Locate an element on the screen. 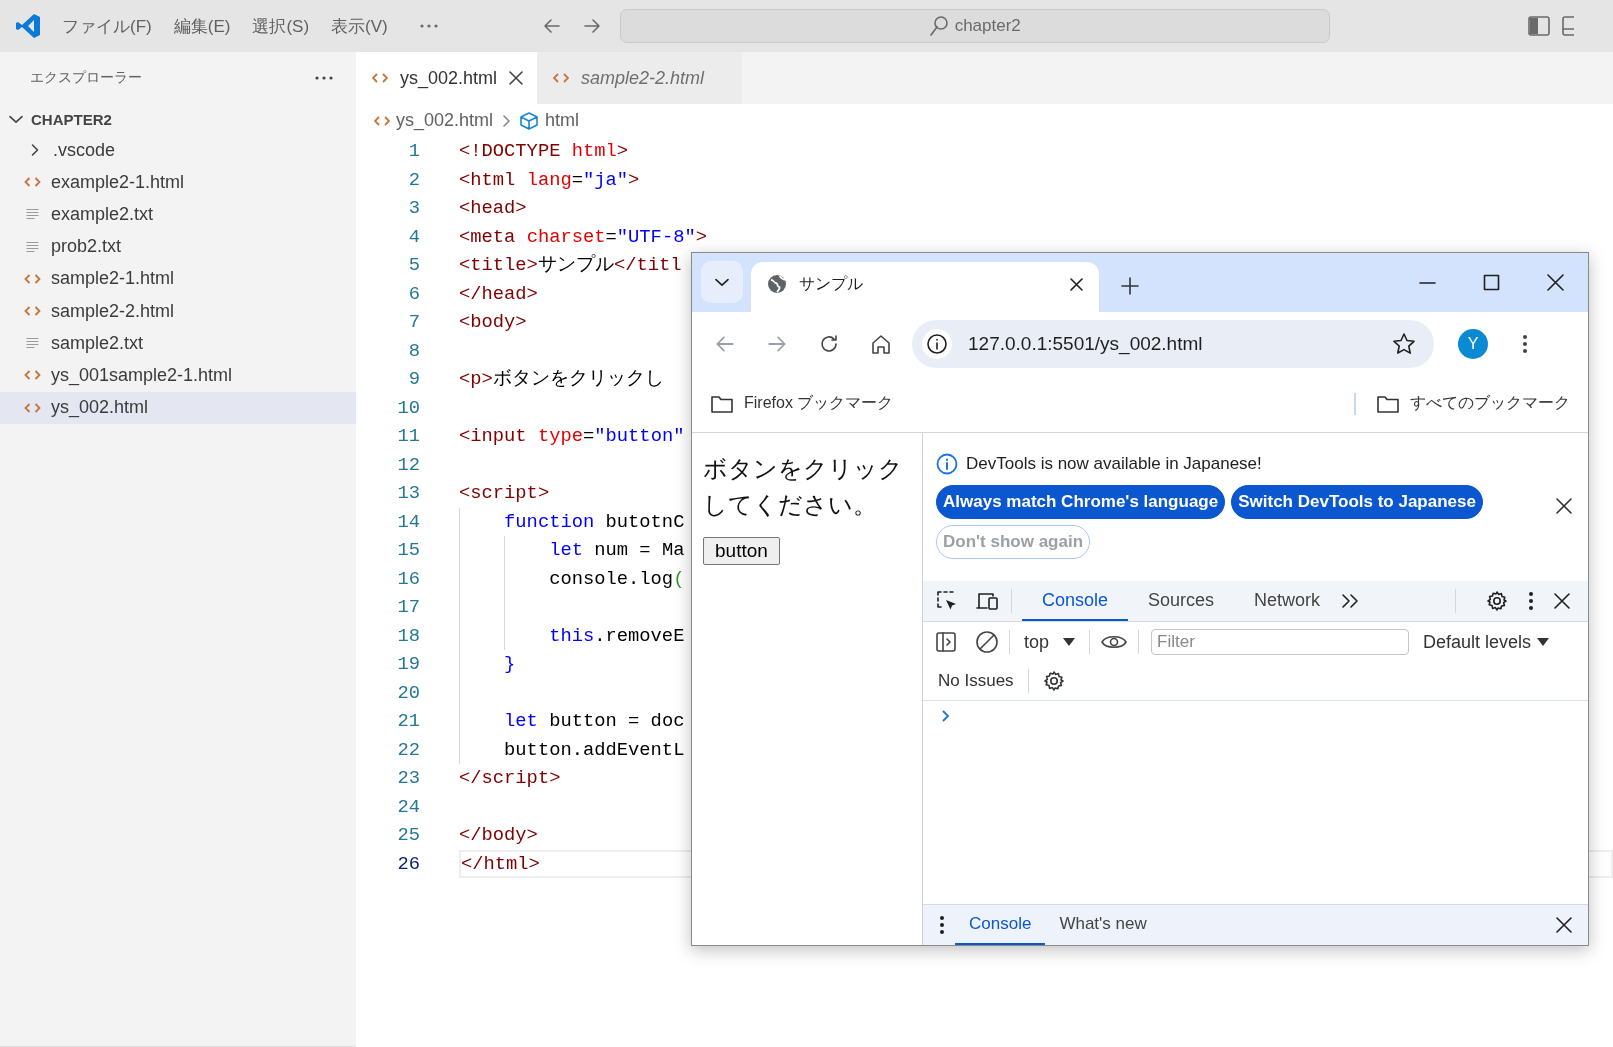  bookmark-star-icon is located at coordinates (1404, 343).